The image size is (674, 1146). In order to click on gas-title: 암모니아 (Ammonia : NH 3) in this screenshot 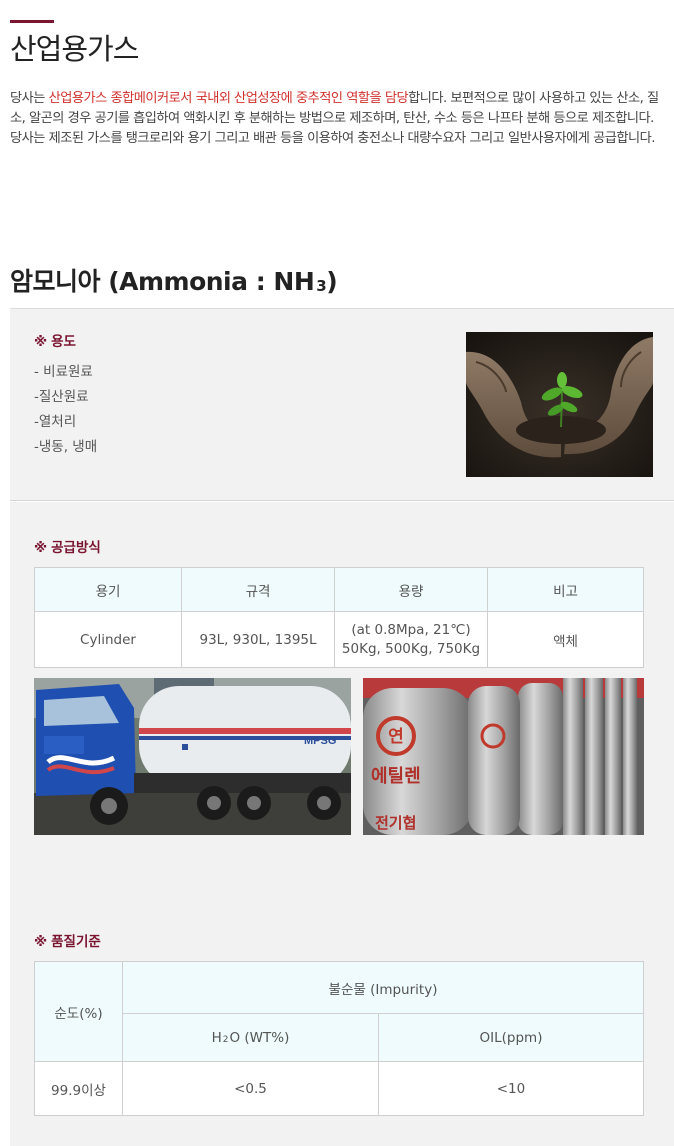, I will do `click(174, 280)`.